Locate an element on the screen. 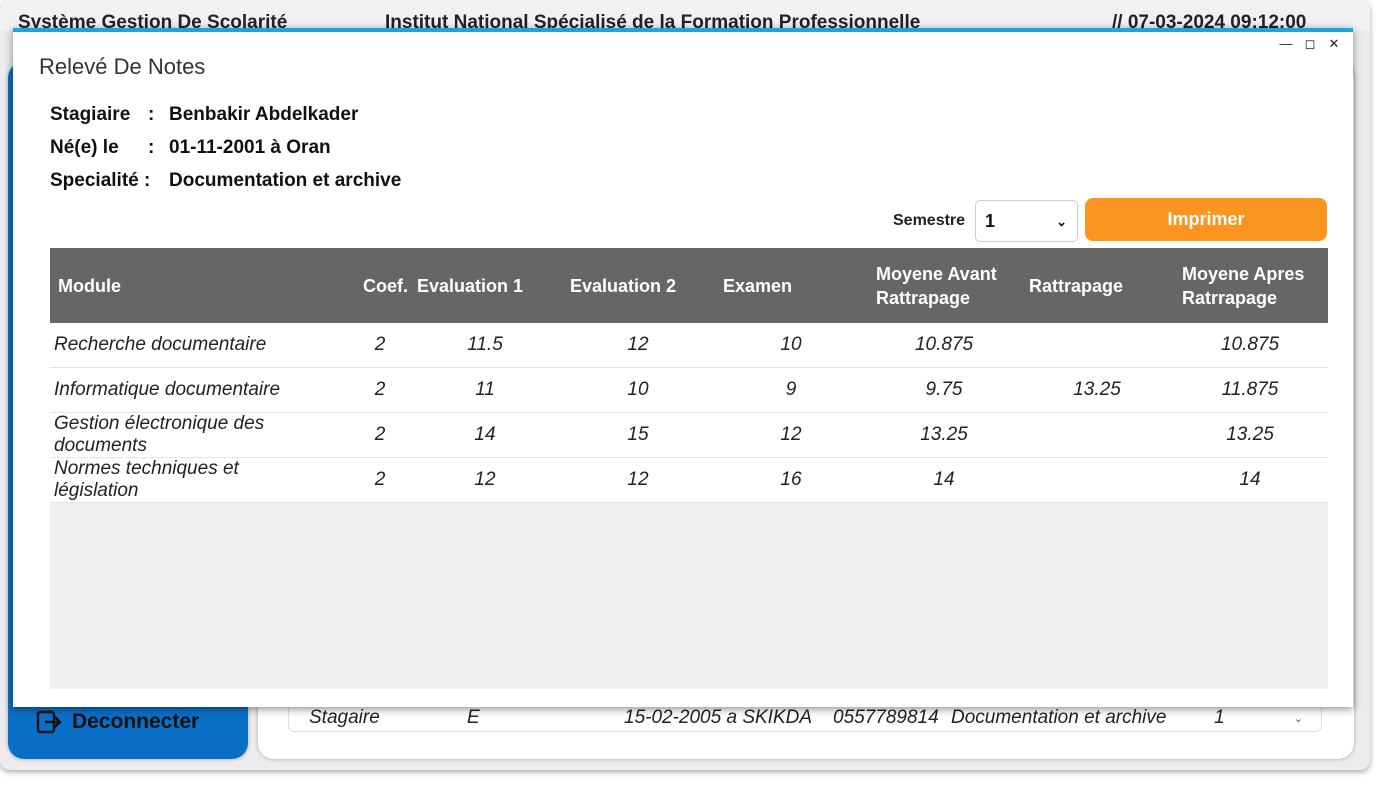 This screenshot has height=788, width=1386. semestre-value: 1 is located at coordinates (990, 220).